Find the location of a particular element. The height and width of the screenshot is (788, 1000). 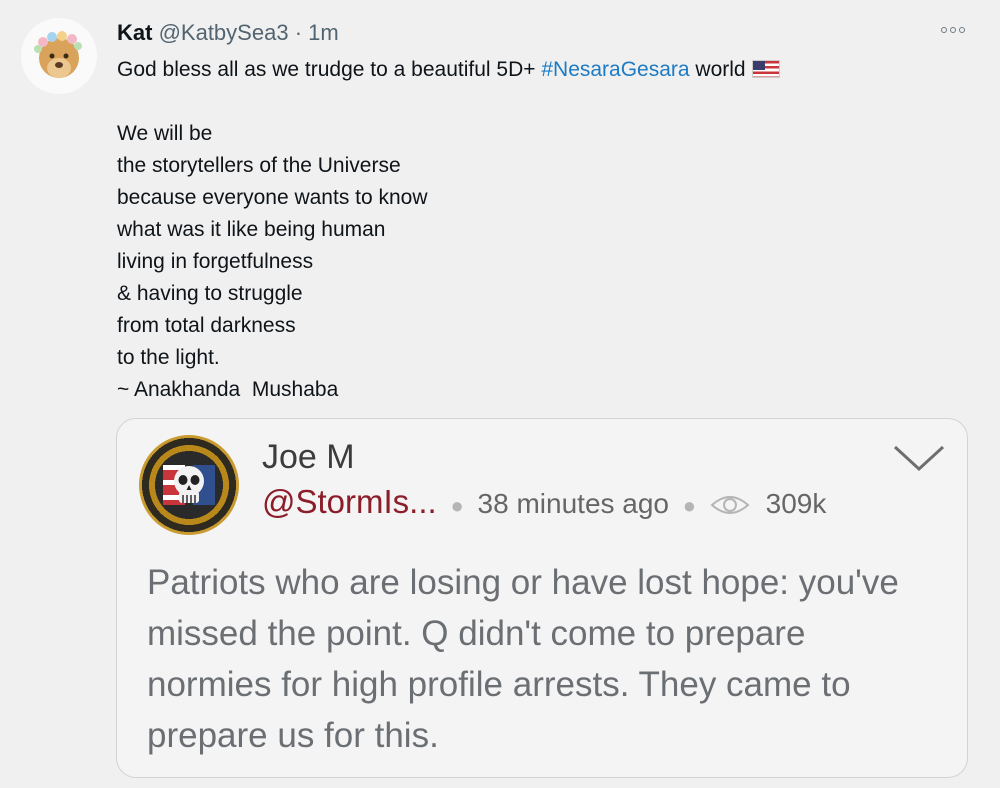

chevron-down-icon is located at coordinates (919, 459).